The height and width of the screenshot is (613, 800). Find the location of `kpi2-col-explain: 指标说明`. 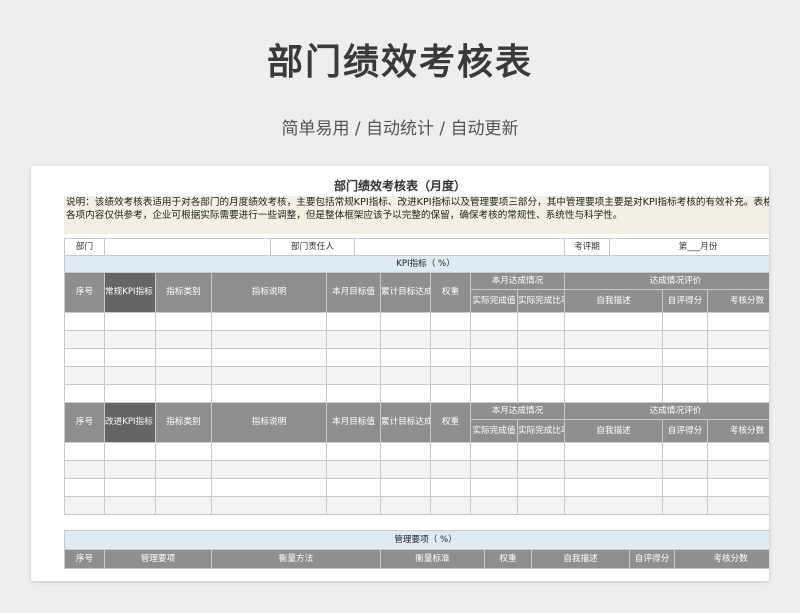

kpi2-col-explain: 指标说明 is located at coordinates (269, 422).